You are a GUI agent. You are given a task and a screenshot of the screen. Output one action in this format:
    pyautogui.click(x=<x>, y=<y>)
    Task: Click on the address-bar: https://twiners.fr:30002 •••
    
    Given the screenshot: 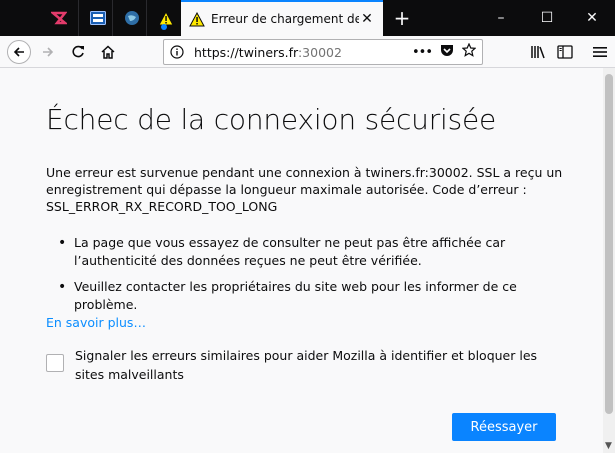 What is the action you would take?
    pyautogui.click(x=323, y=52)
    